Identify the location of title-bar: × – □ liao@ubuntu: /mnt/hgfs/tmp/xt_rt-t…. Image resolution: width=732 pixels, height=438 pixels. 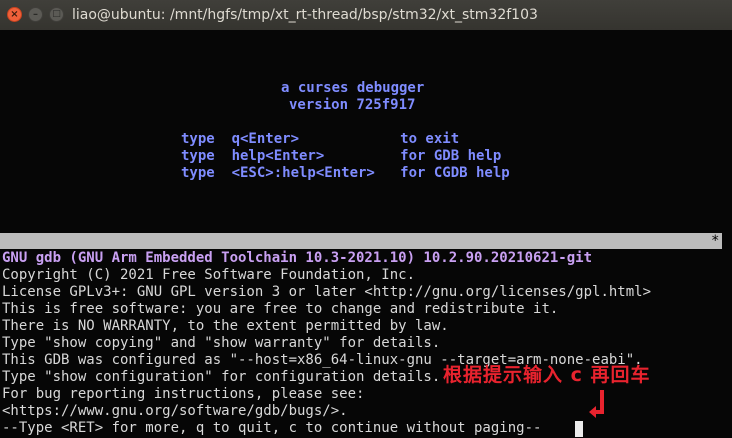
(366, 15).